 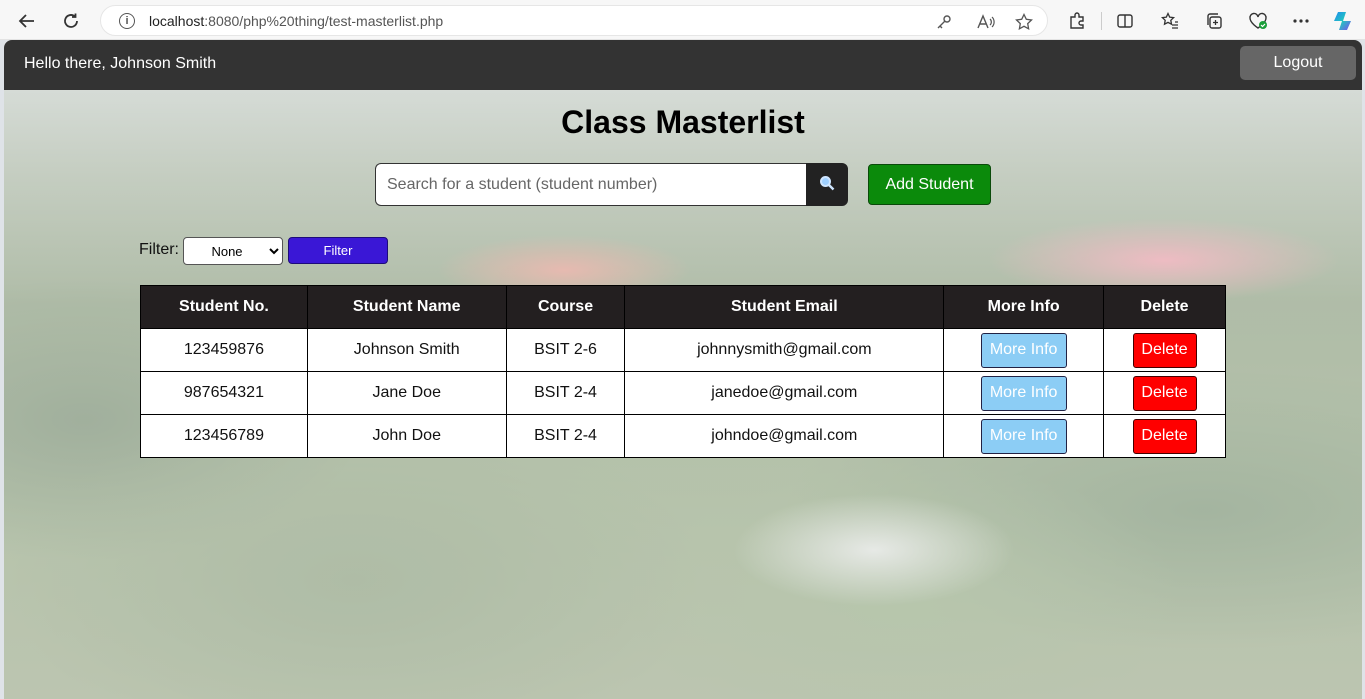 I want to click on cell-student-no: 123456789, so click(x=224, y=436).